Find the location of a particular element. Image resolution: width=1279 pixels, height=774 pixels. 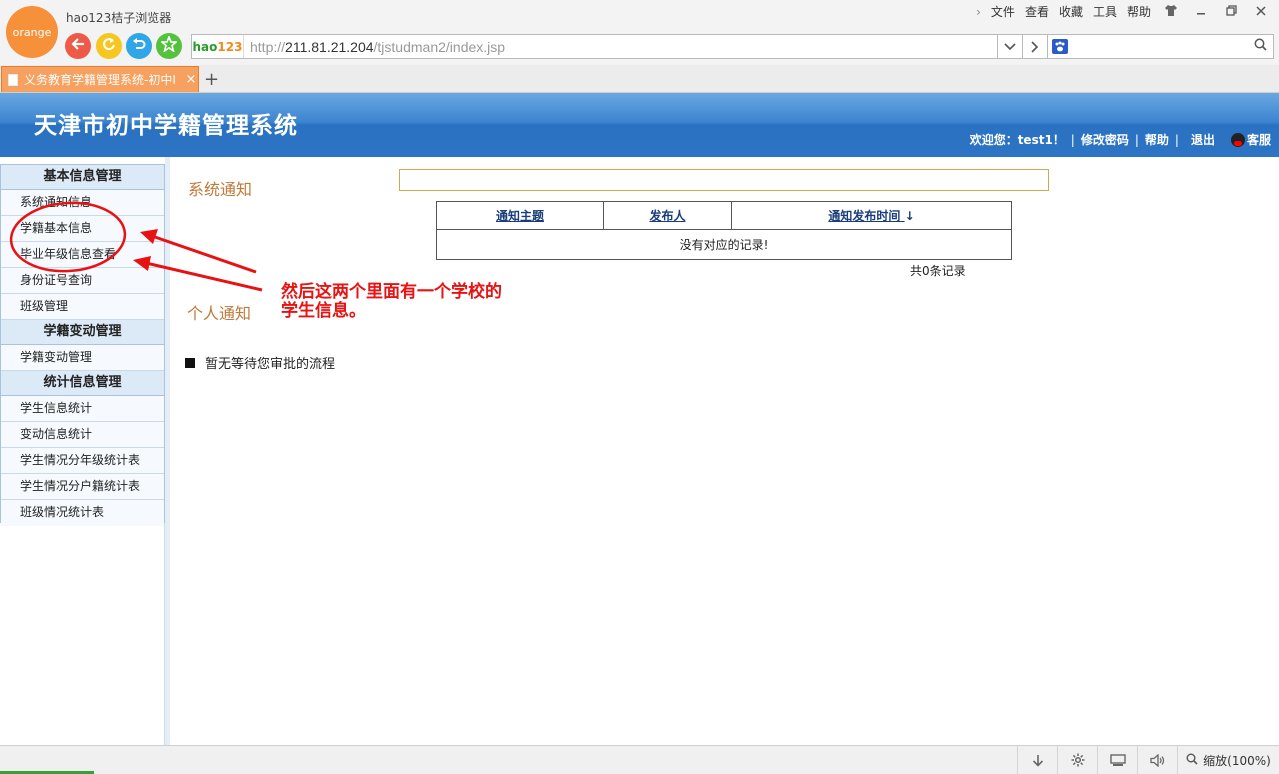

system-notice-title: 系统通知 is located at coordinates (220, 189).